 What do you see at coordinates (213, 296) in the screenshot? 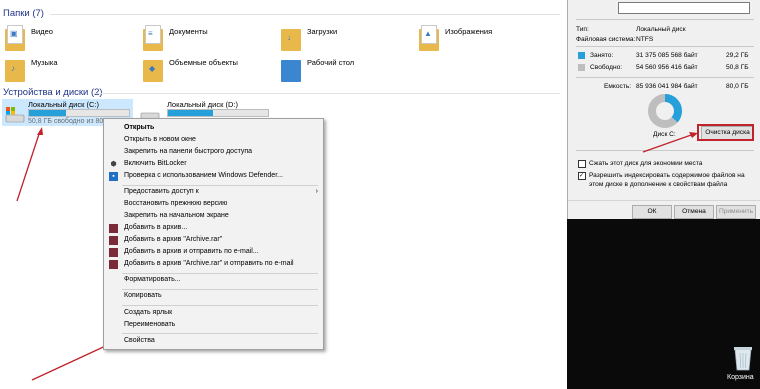
I see `menu-item-copy: Копировать` at bounding box center [213, 296].